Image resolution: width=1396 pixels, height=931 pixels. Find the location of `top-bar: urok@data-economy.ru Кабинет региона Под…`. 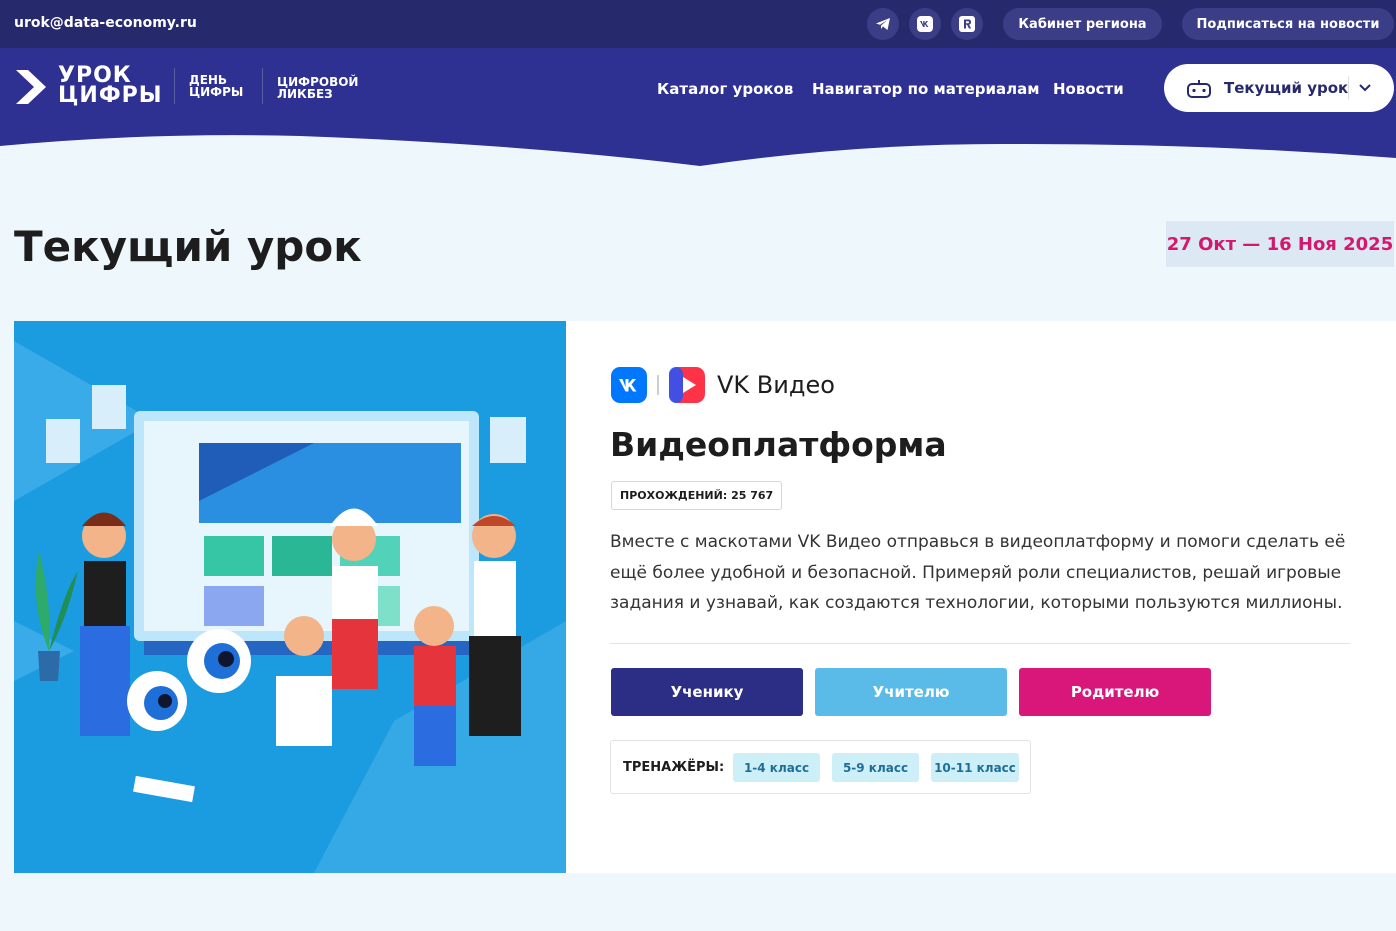

top-bar: urok@data-economy.ru Кабинет региона Под… is located at coordinates (698, 24).